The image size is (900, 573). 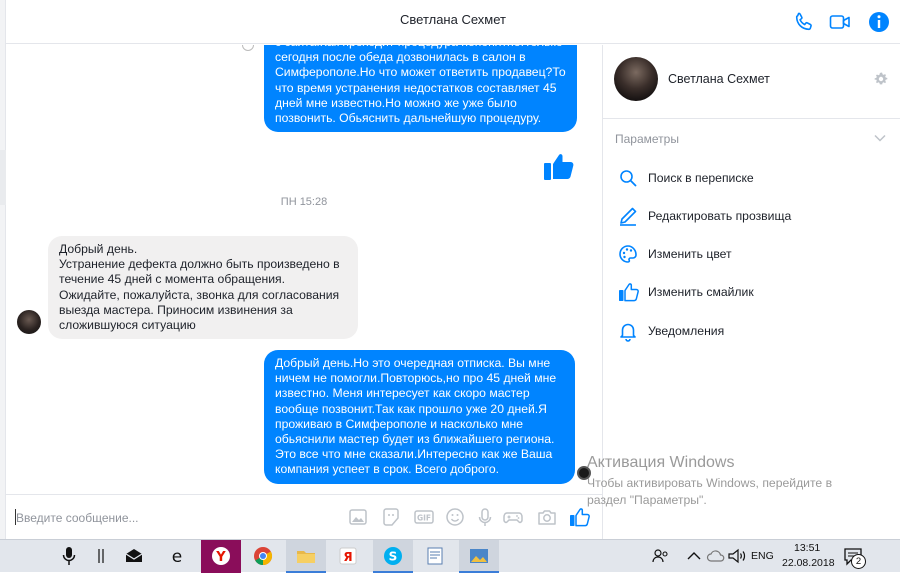 I want to click on contact-name: Светлана Сехмет, so click(x=719, y=79).